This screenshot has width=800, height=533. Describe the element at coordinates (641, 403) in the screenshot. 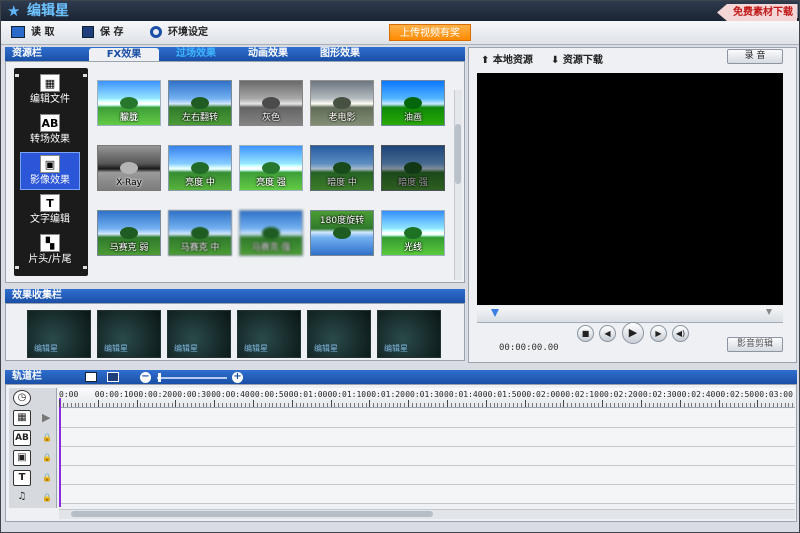

I see `ruler-tick-mark` at that location.